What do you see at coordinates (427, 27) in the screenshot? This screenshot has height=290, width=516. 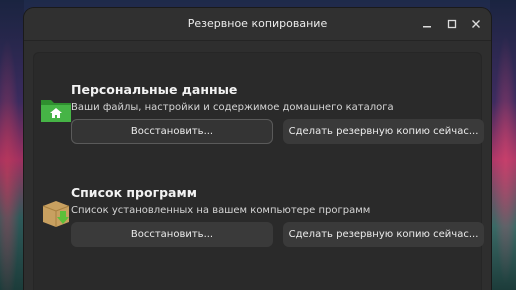 I see `minimize-icon` at bounding box center [427, 27].